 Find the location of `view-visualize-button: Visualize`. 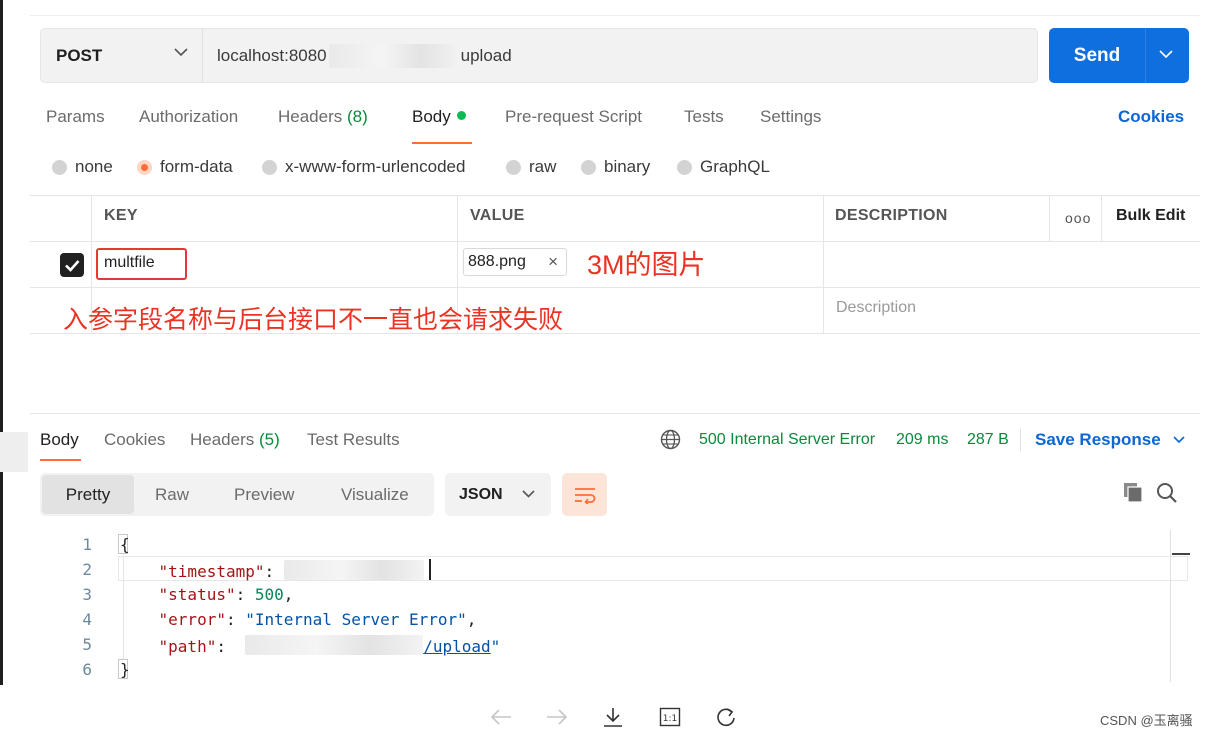

view-visualize-button: Visualize is located at coordinates (375, 494).